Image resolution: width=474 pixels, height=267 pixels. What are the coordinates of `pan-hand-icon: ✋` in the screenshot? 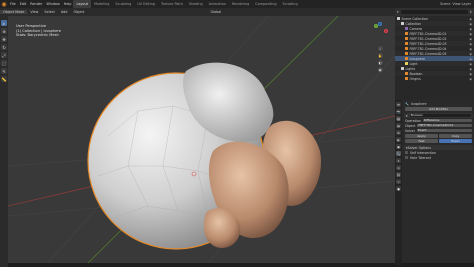 It's located at (380, 55).